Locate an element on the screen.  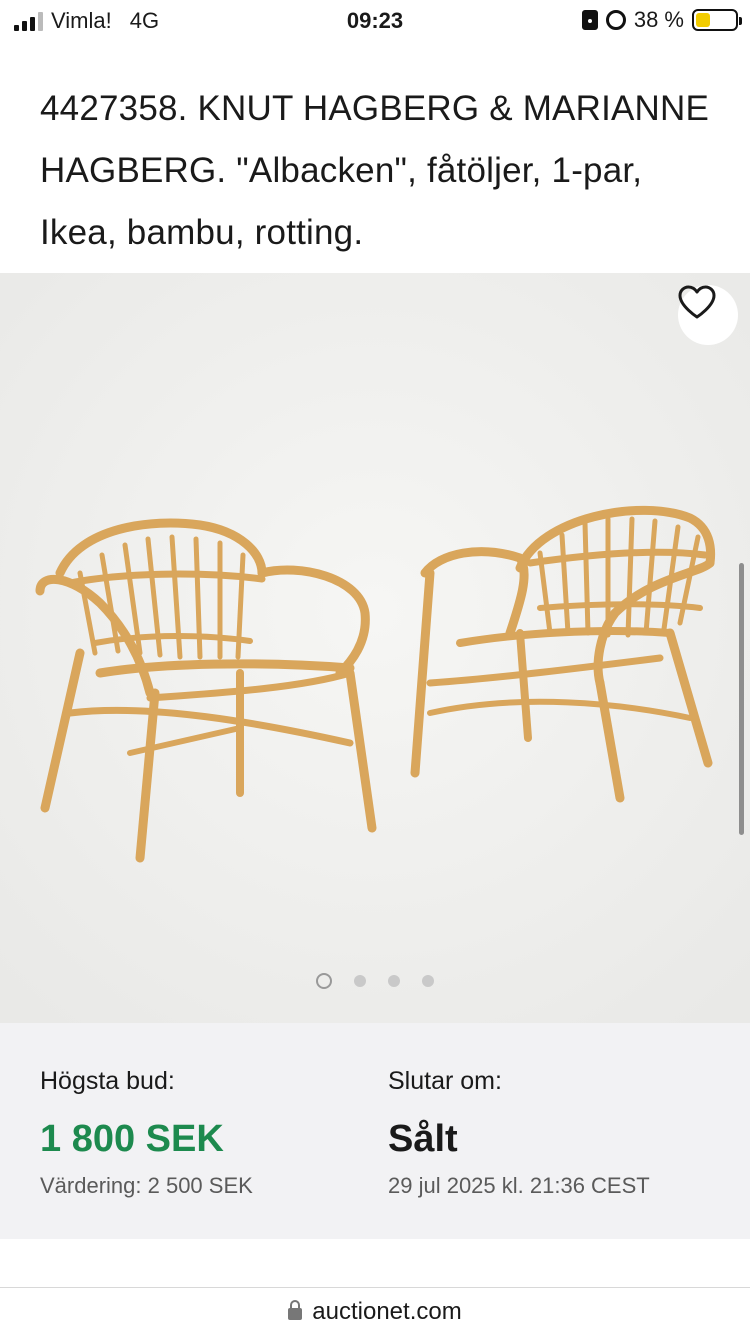
url-text: auctionet.com is located at coordinates (387, 1311).